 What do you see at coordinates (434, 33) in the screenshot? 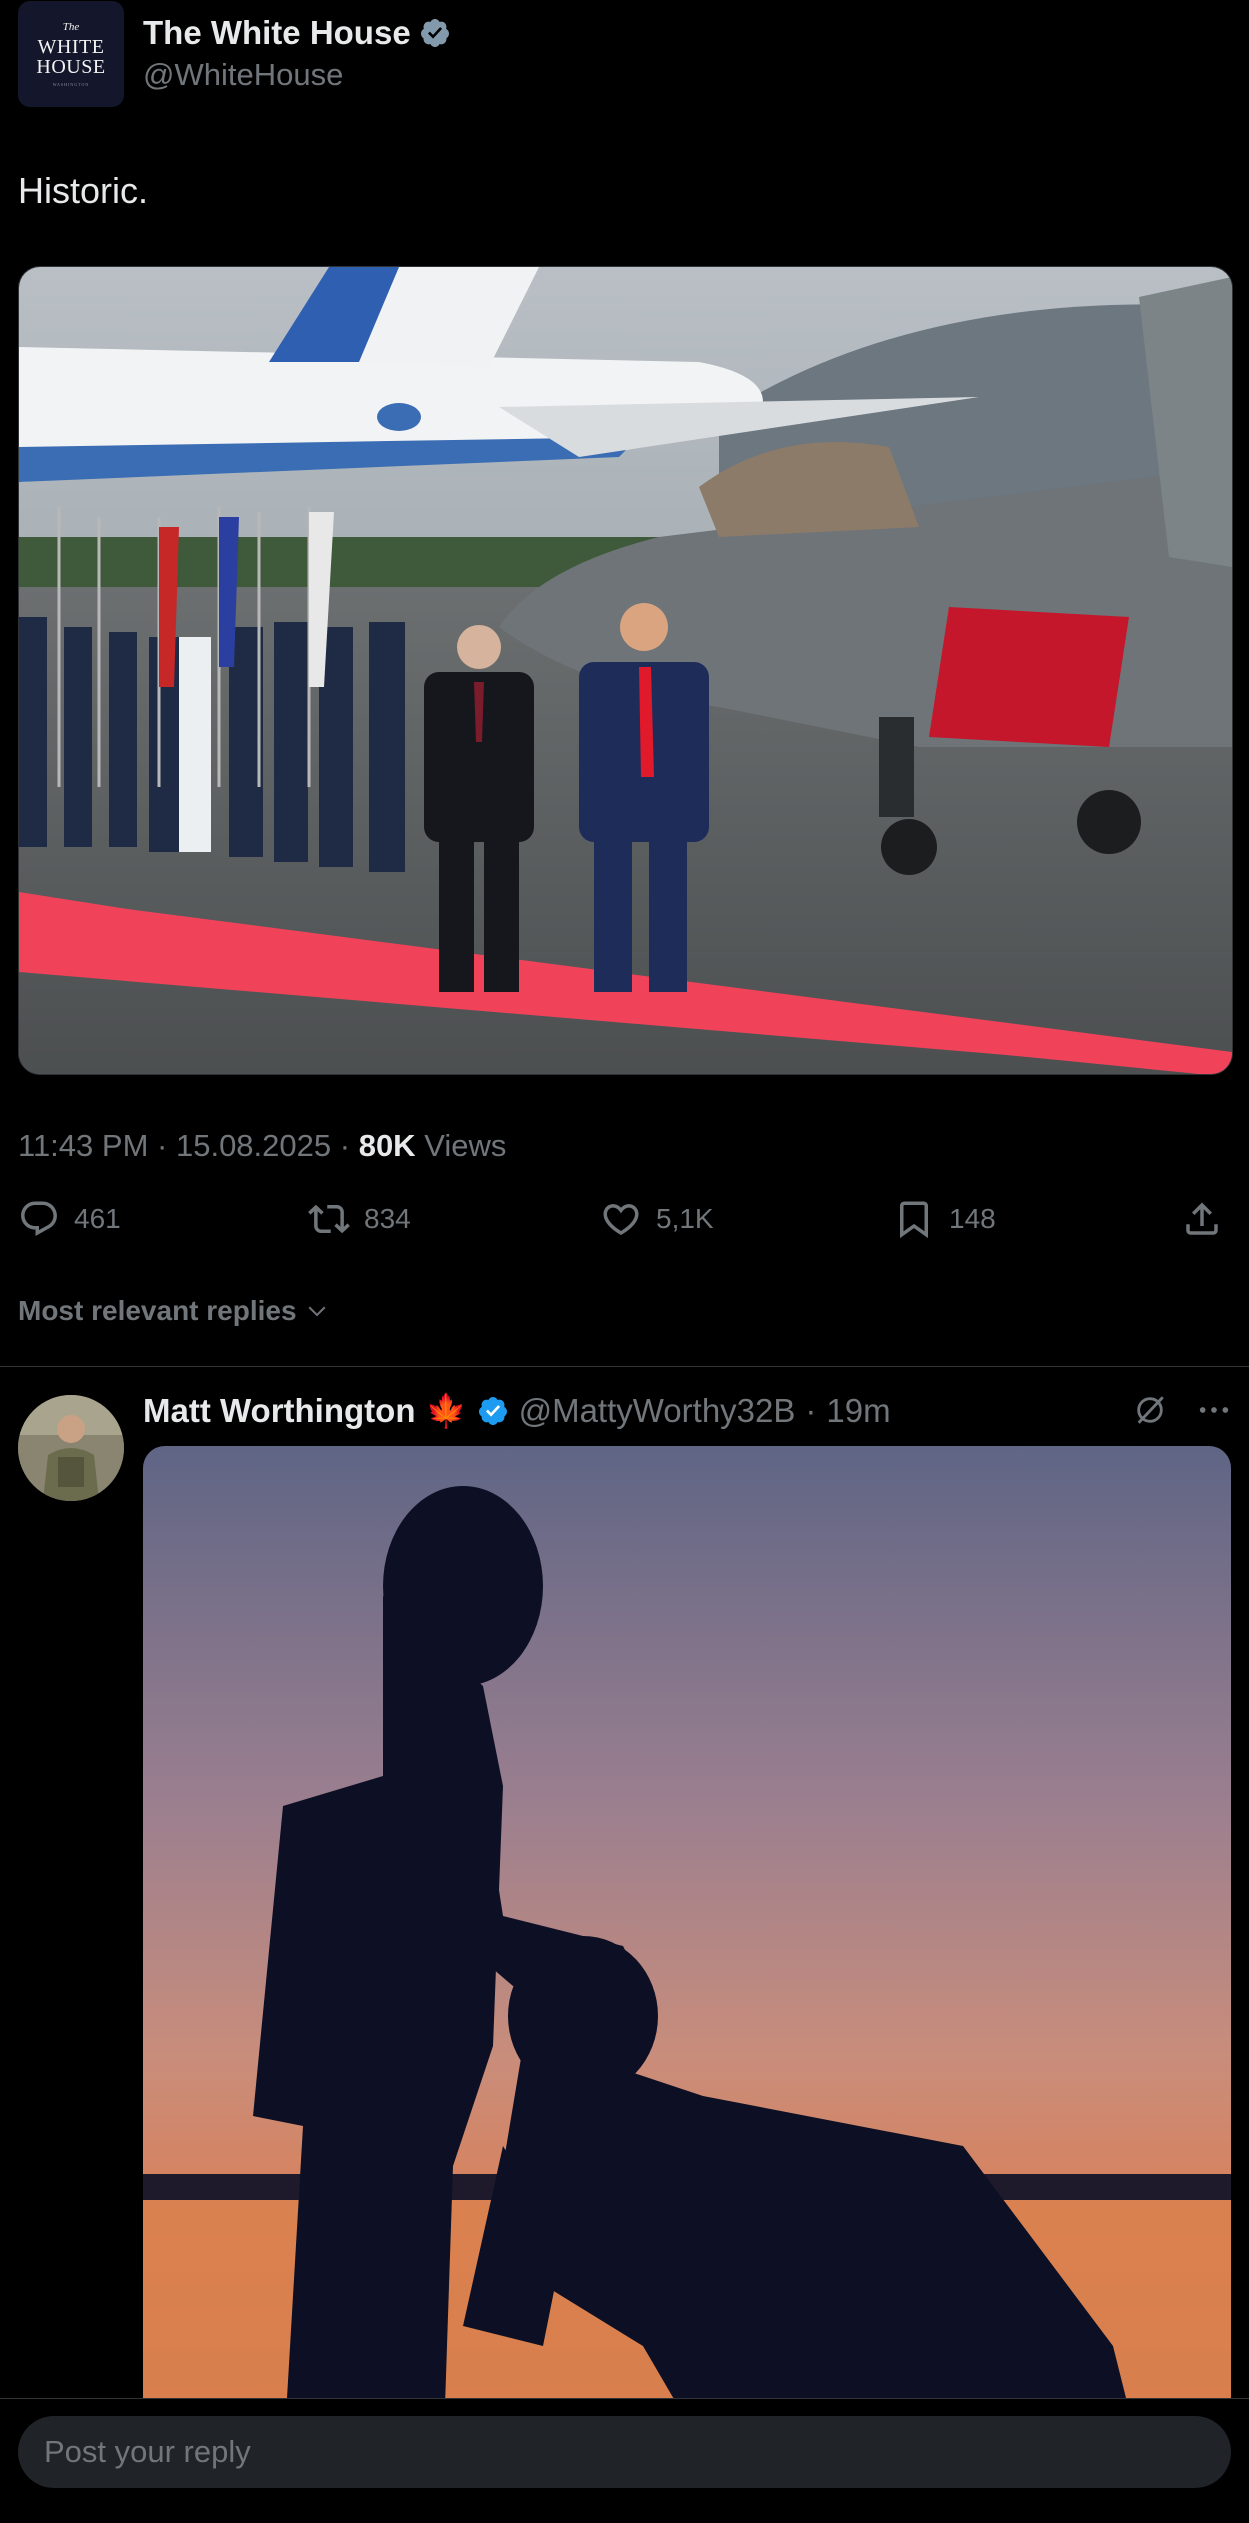
I see `grey-checkmark-icon` at bounding box center [434, 33].